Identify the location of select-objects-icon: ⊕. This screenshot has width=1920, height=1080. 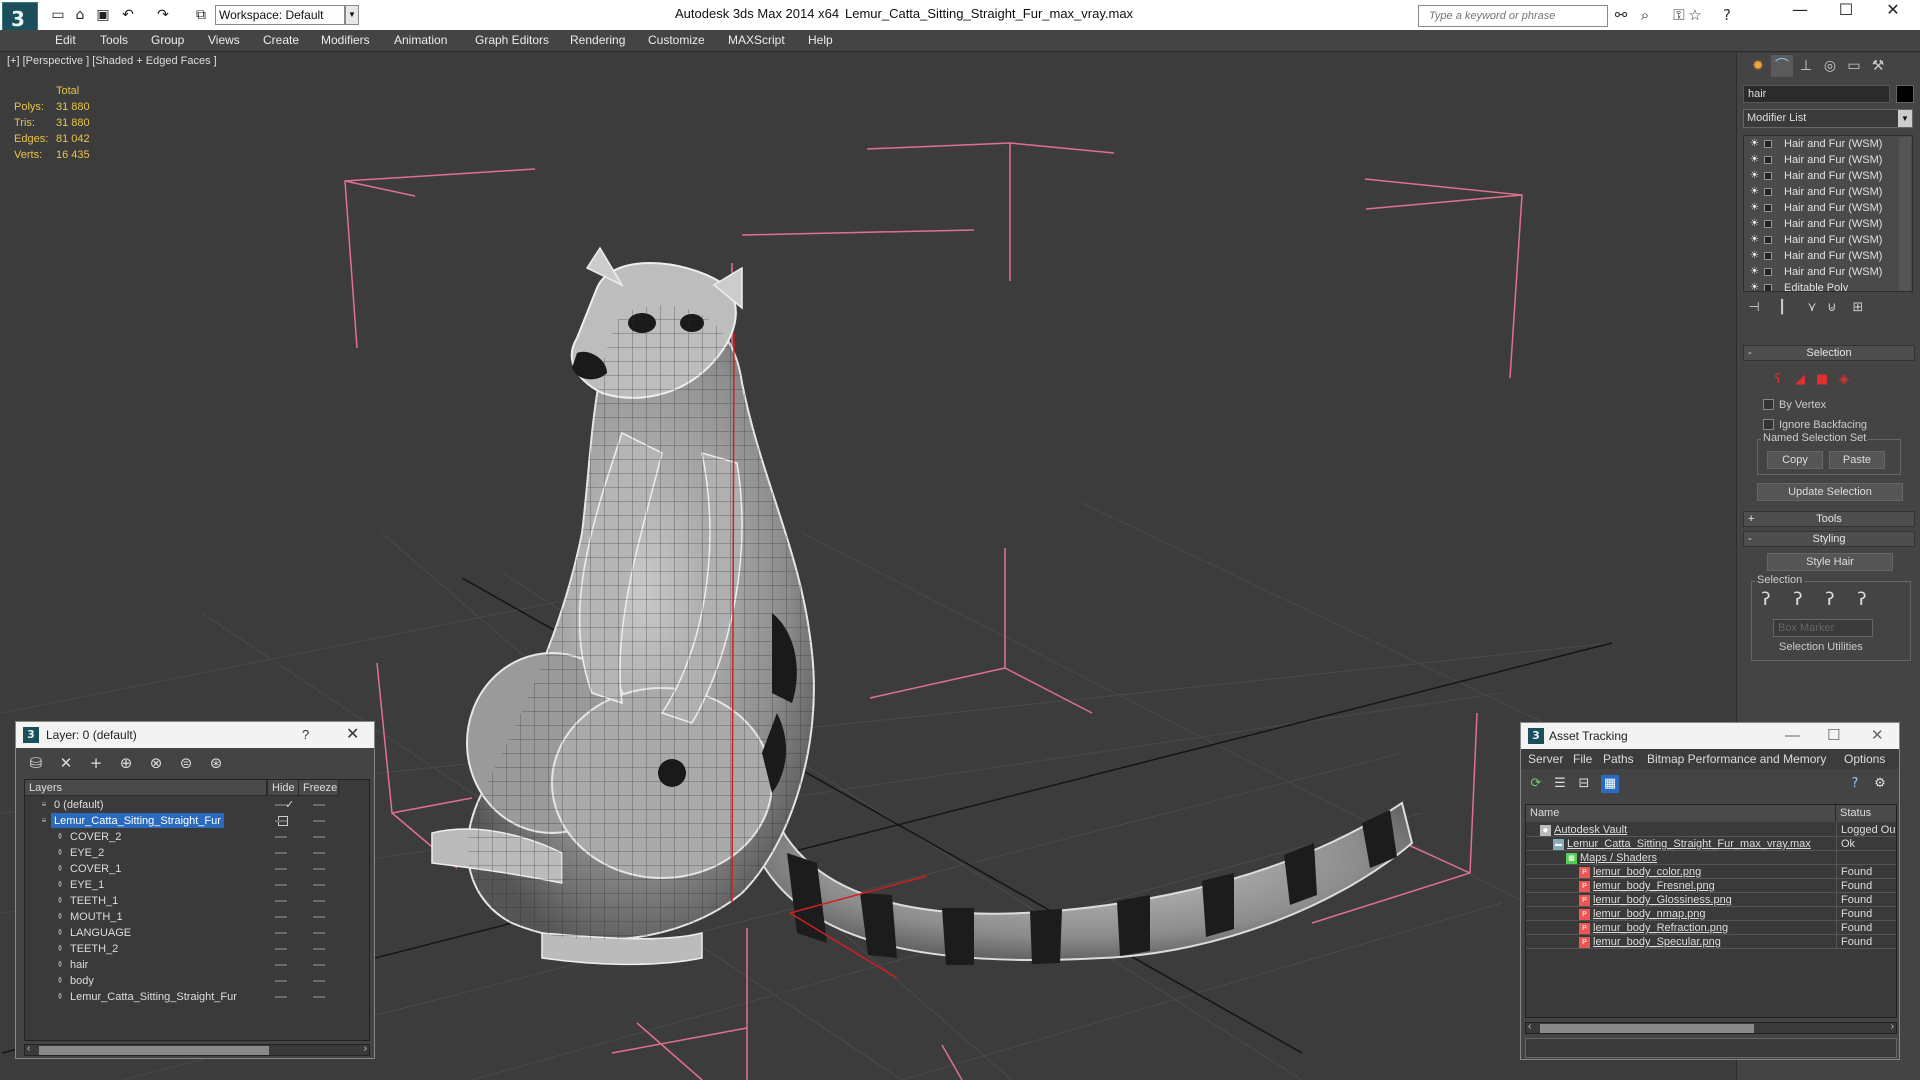
(126, 763).